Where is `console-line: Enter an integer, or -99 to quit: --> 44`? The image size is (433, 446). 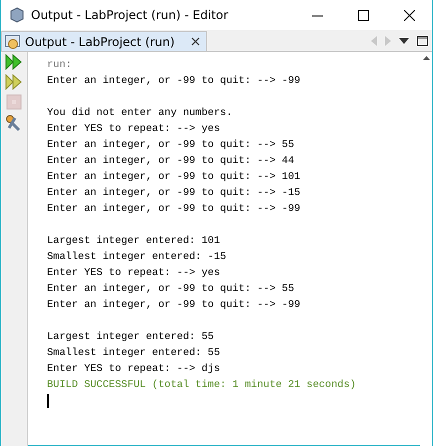
console-line: Enter an integer, or -99 to quit: --> 44 is located at coordinates (170, 161).